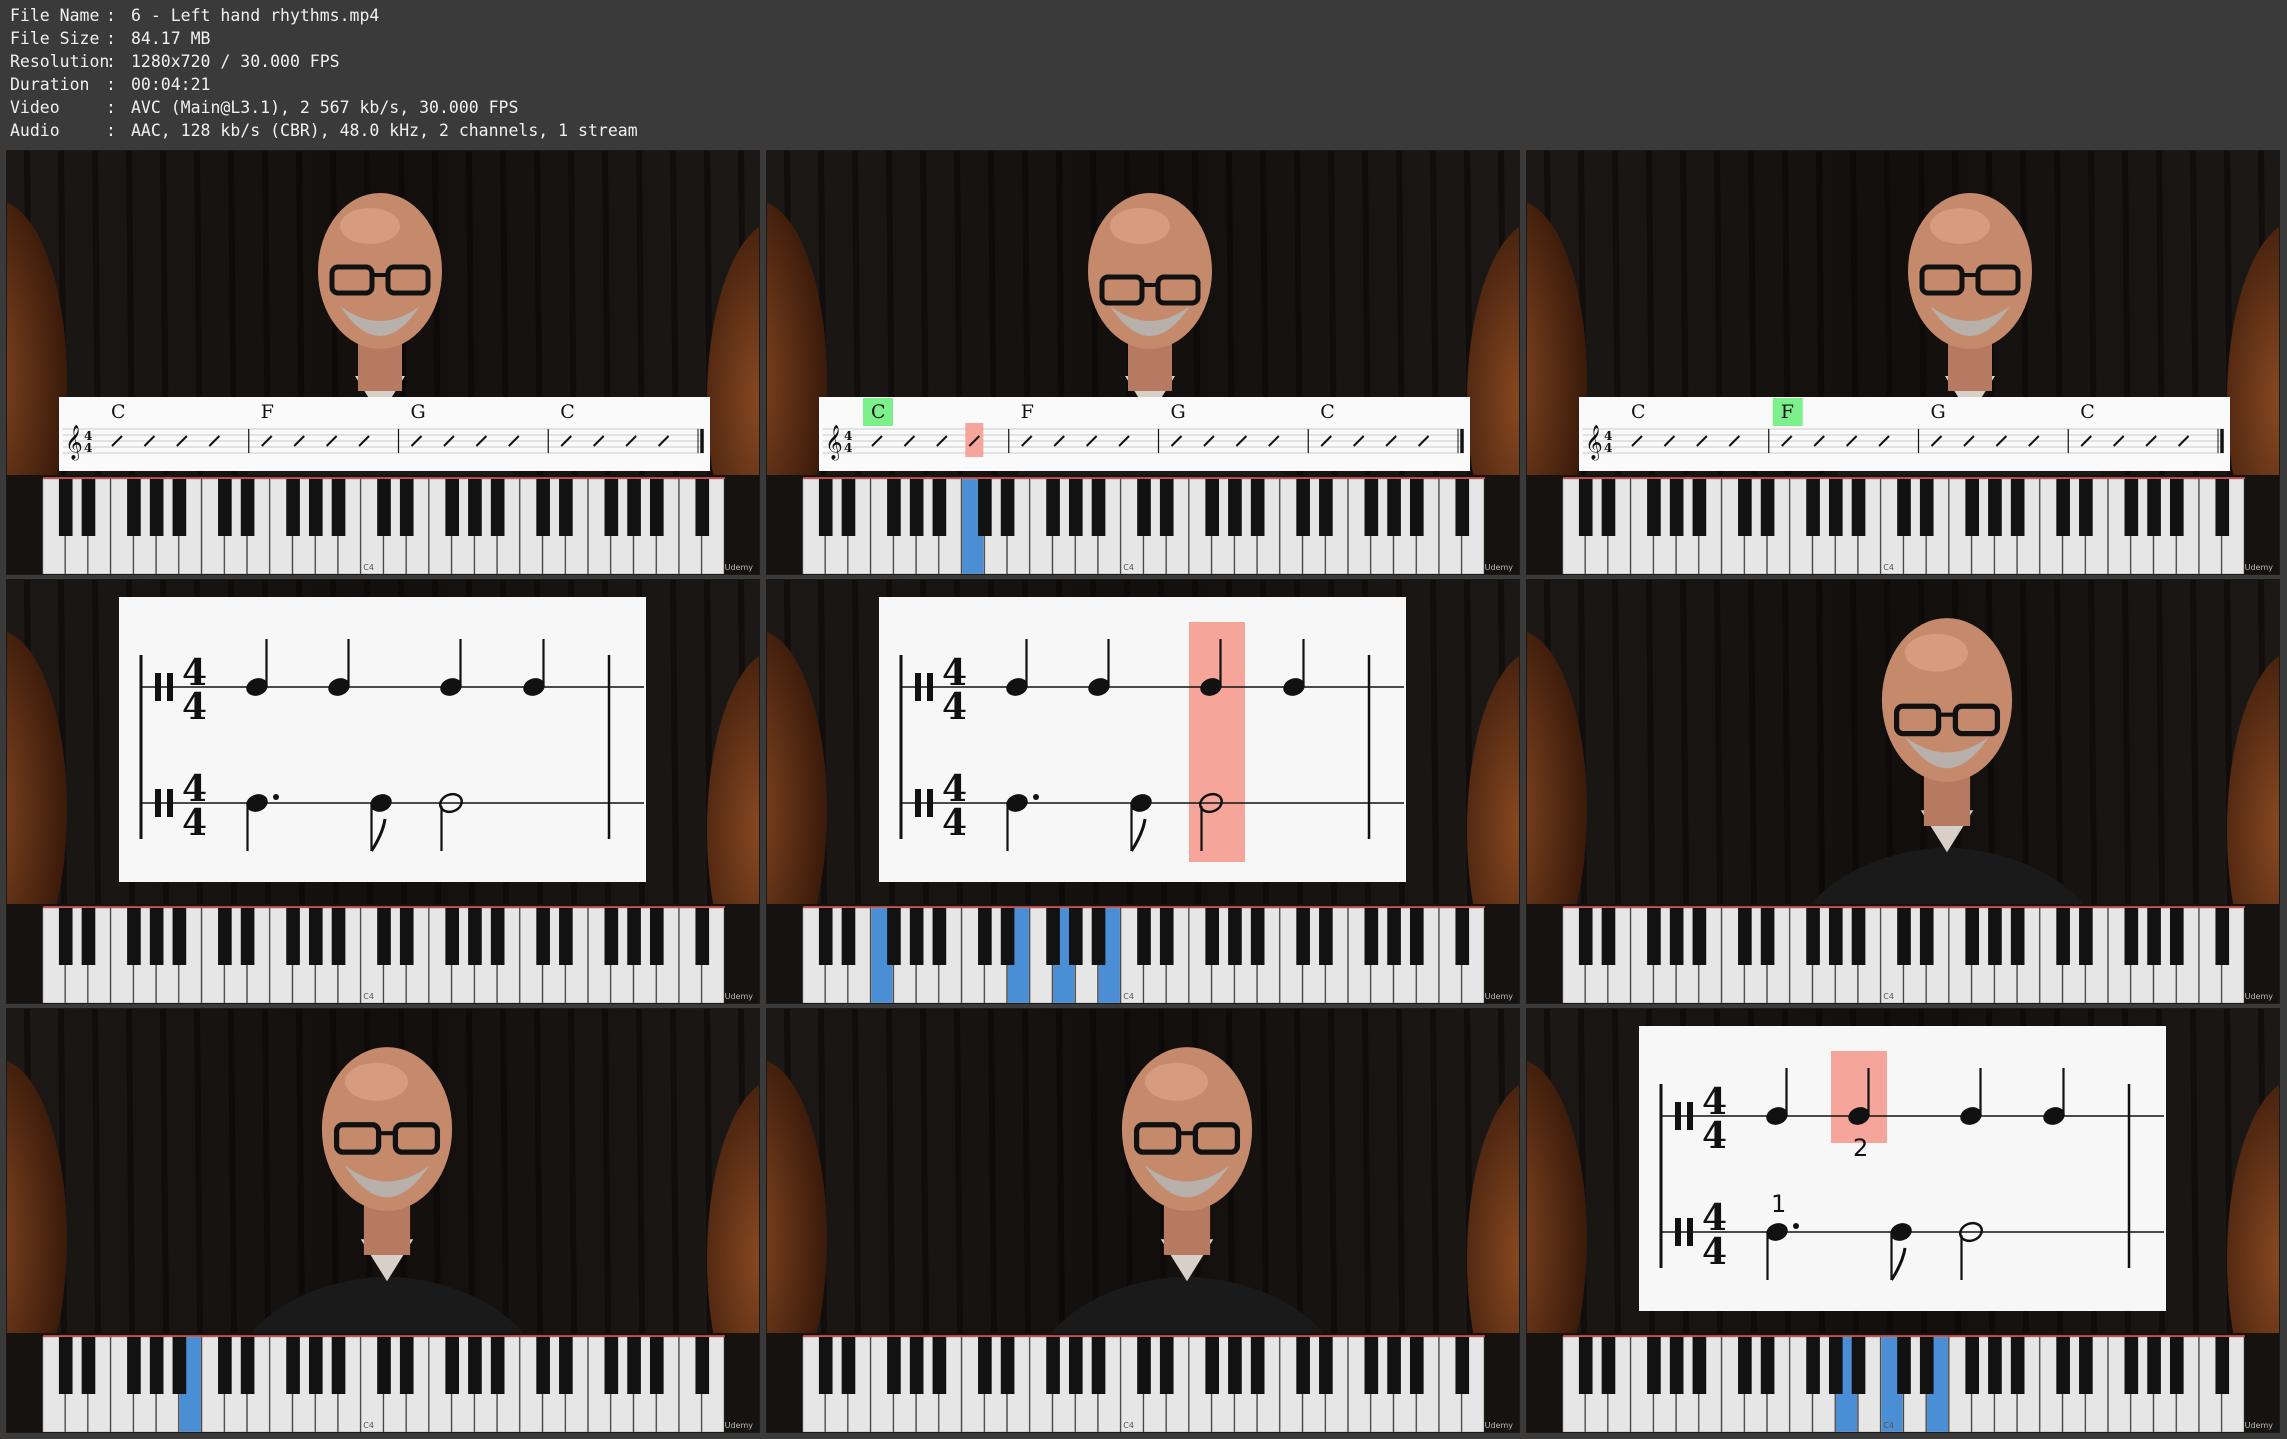  I want to click on beat-number-2: 2, so click(1860, 1148).